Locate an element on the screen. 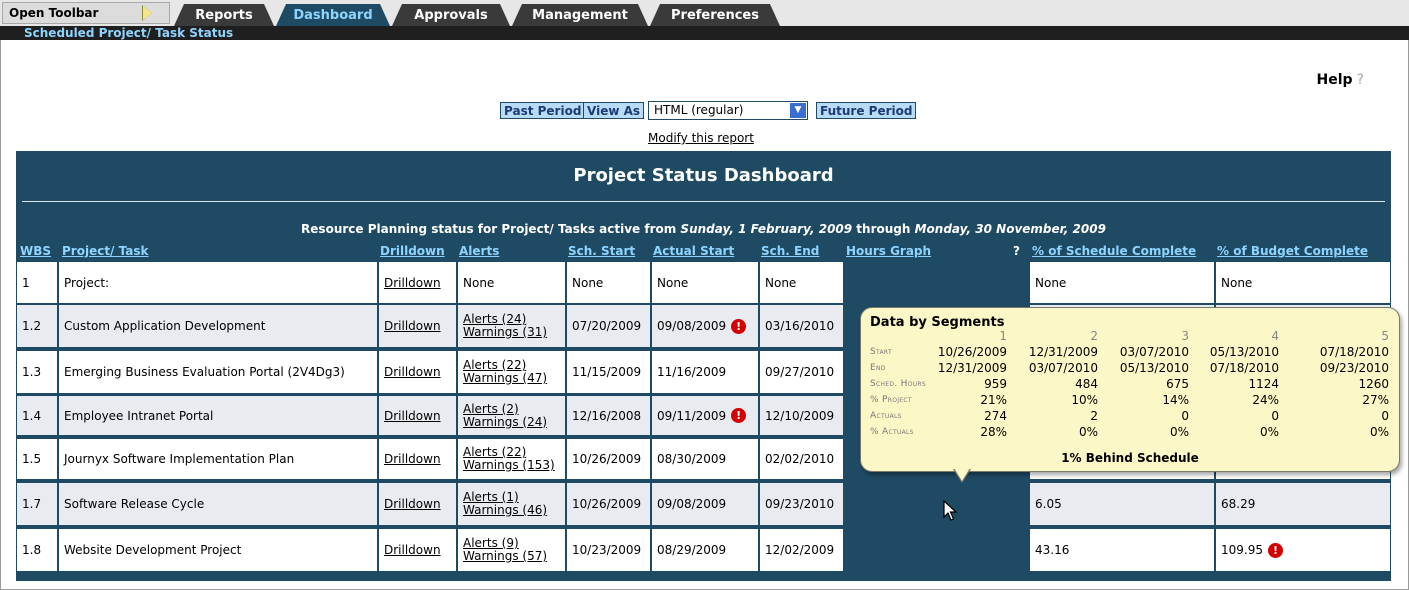 Image resolution: width=1409 pixels, height=590 pixels. alerts-cell: Alerts (22) Warnings (153) is located at coordinates (511, 459).